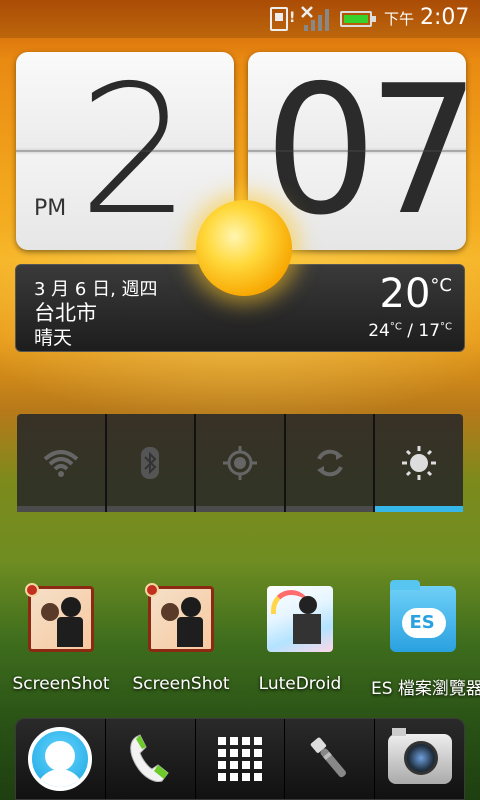 This screenshot has width=480, height=800. I want to click on status-bar: ! 下午 2:07, so click(240, 19).